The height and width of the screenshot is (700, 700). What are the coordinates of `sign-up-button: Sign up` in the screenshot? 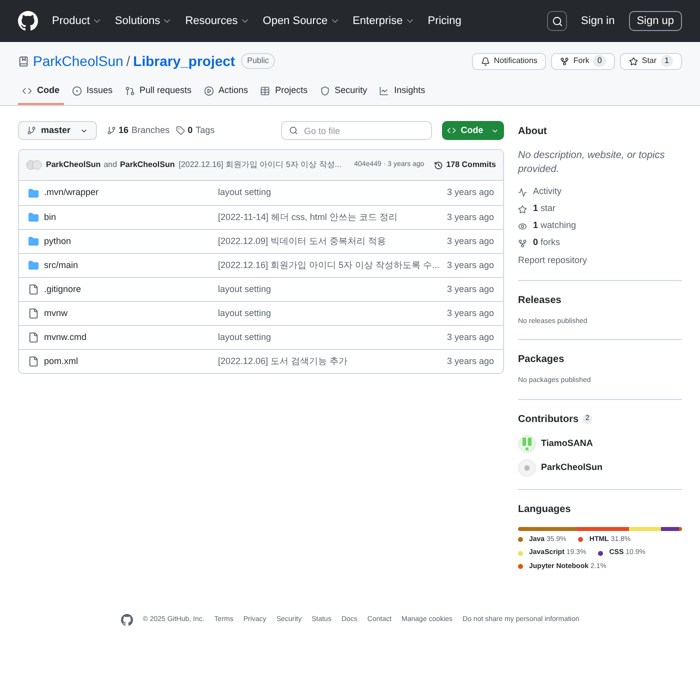 It's located at (655, 21).